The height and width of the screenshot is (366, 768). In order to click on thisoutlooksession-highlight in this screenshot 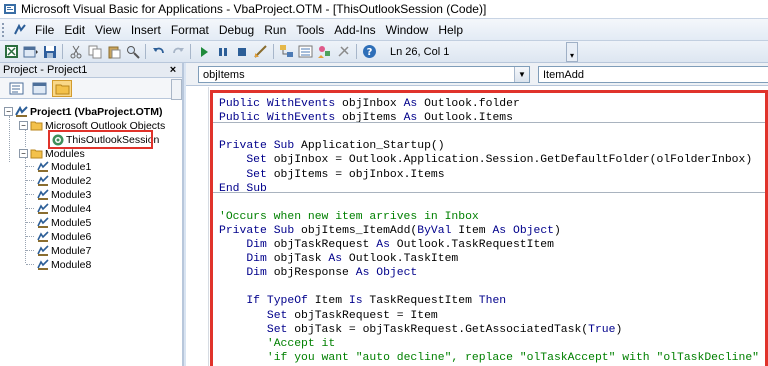, I will do `click(100, 139)`.